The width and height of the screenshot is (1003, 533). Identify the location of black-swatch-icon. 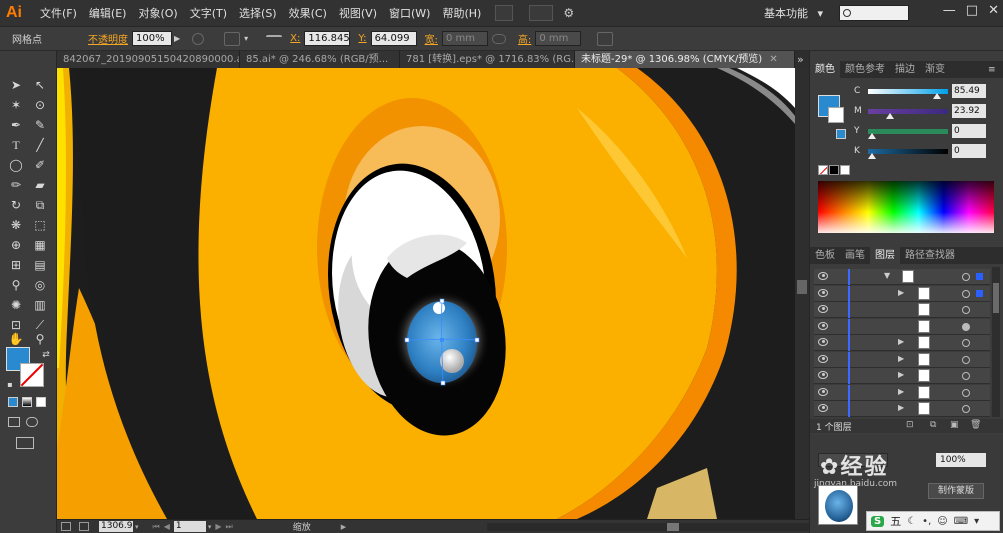
(834, 170).